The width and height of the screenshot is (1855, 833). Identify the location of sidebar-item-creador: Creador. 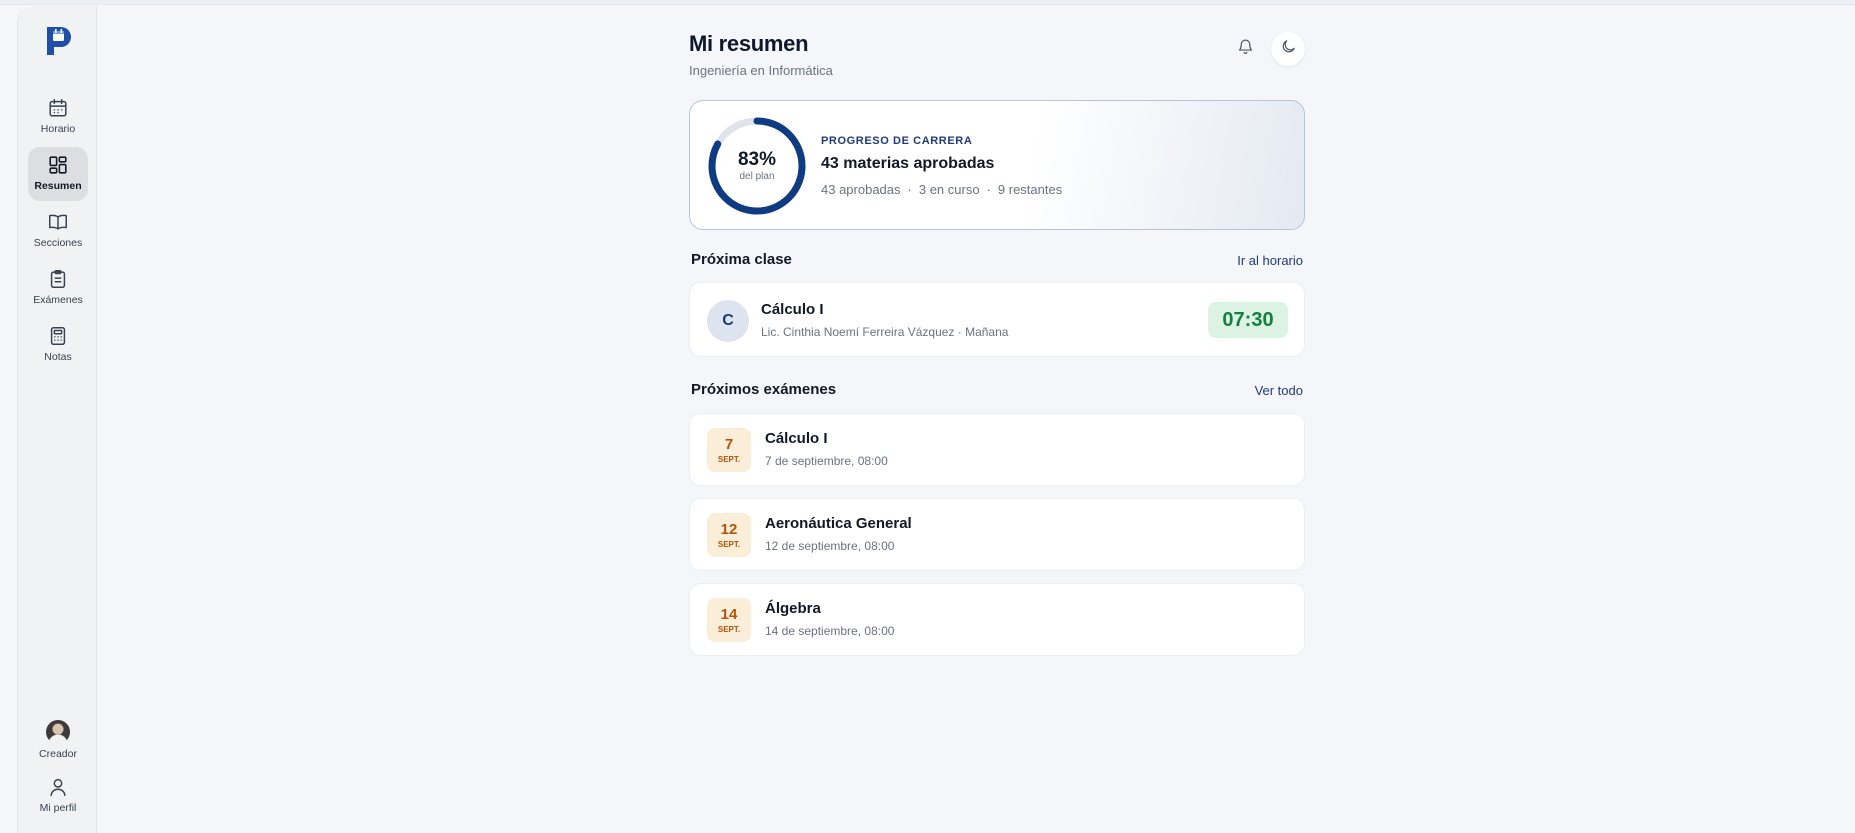
(58, 741).